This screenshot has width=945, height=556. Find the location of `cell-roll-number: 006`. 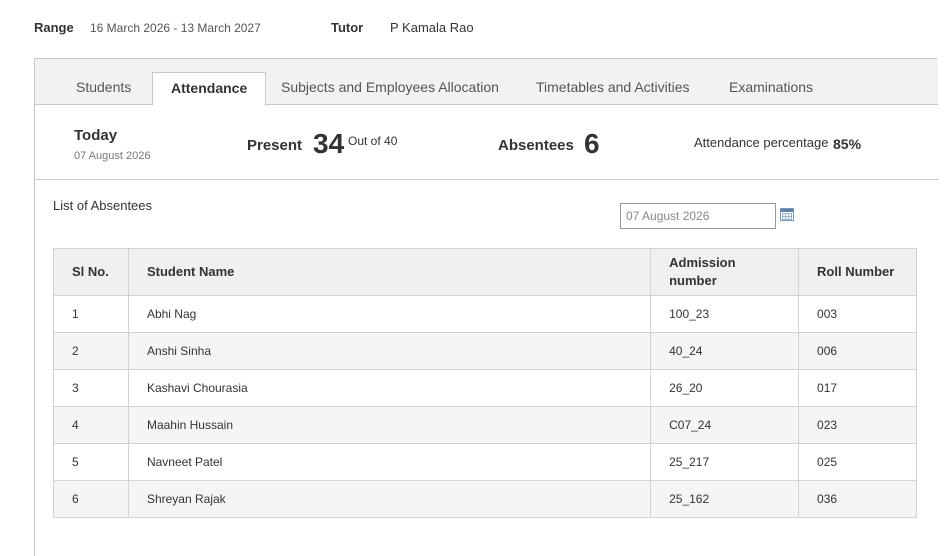

cell-roll-number: 006 is located at coordinates (857, 351).